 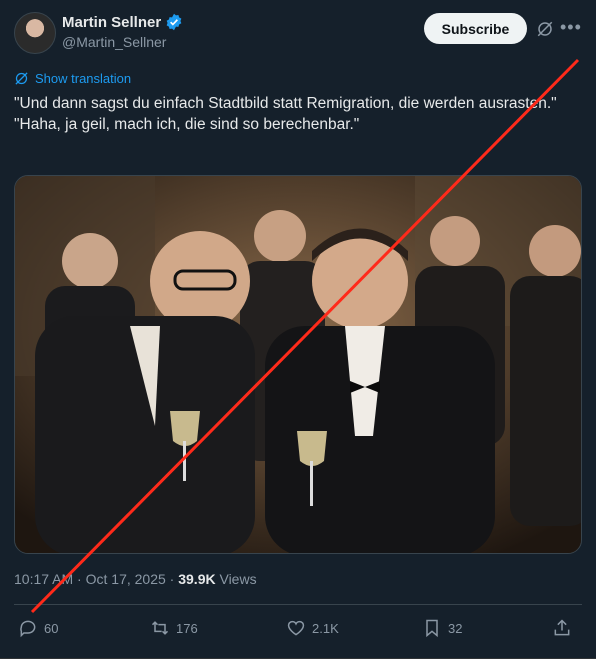 What do you see at coordinates (197, 579) in the screenshot?
I see `views-count: 39.9K` at bounding box center [197, 579].